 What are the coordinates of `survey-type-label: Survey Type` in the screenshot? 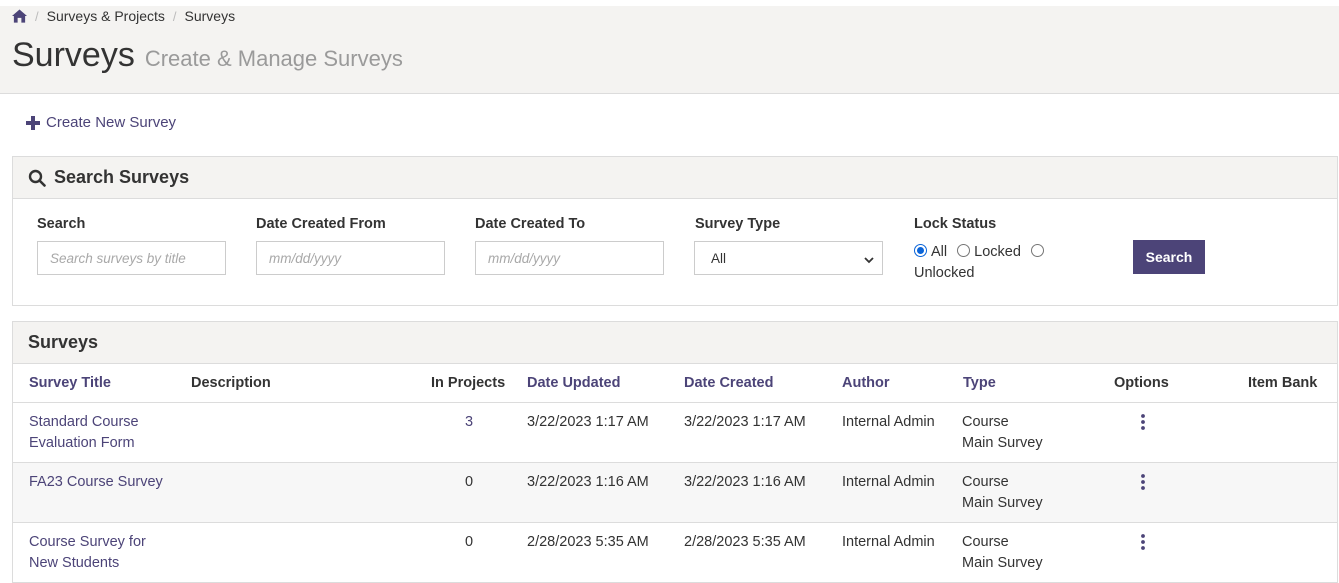 It's located at (738, 224).